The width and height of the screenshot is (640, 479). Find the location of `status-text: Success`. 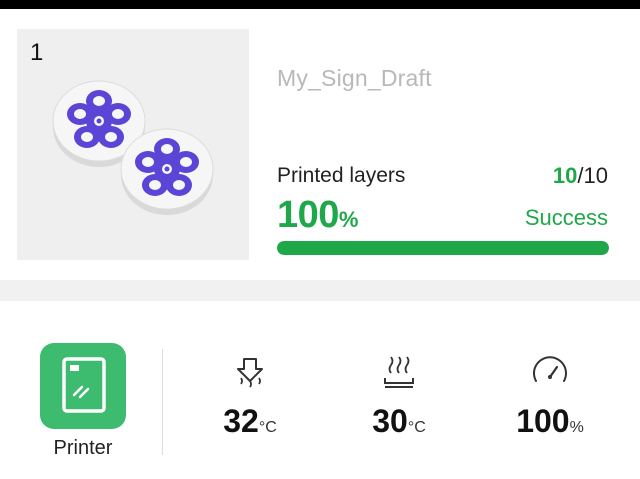

status-text: Success is located at coordinates (566, 217).